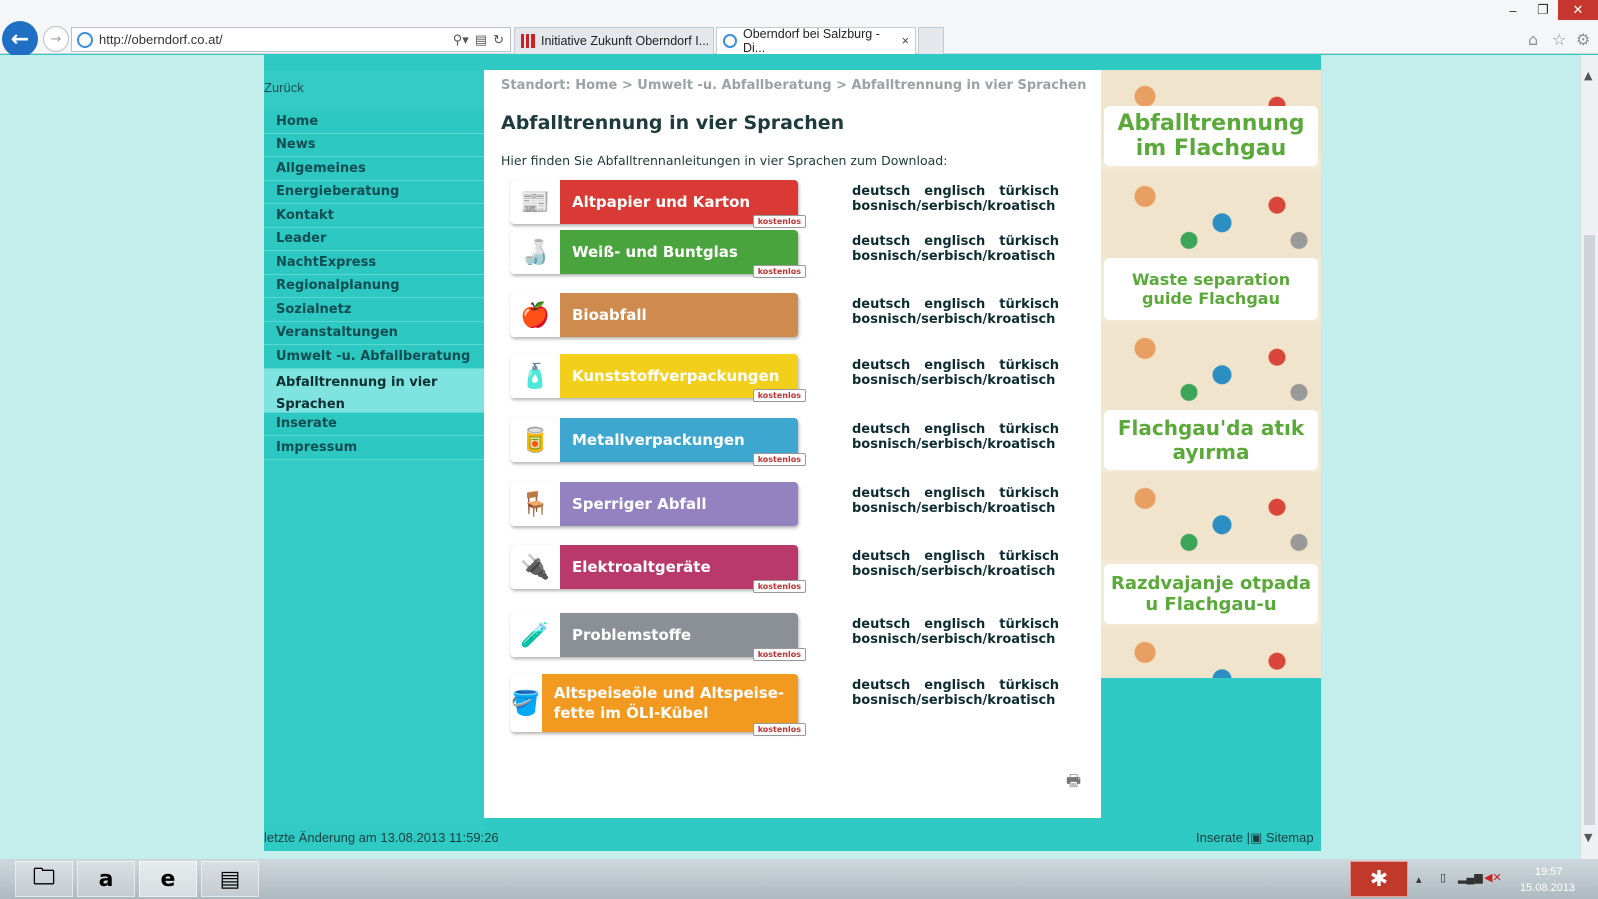 This screenshot has height=899, width=1598. Describe the element at coordinates (816, 41) in the screenshot. I see `tab-oberndorf: Oberndorf bei Salzburg - Di... ×` at that location.